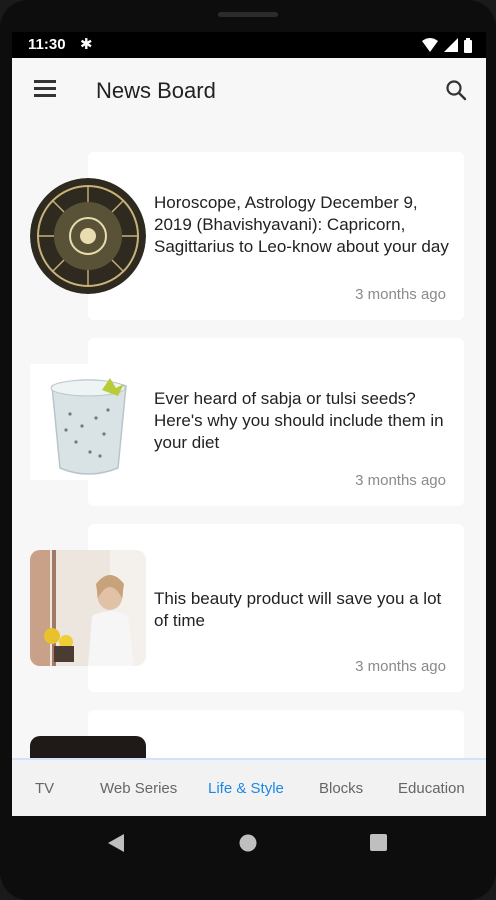  What do you see at coordinates (86, 44) in the screenshot?
I see `settings-icon: ✱` at bounding box center [86, 44].